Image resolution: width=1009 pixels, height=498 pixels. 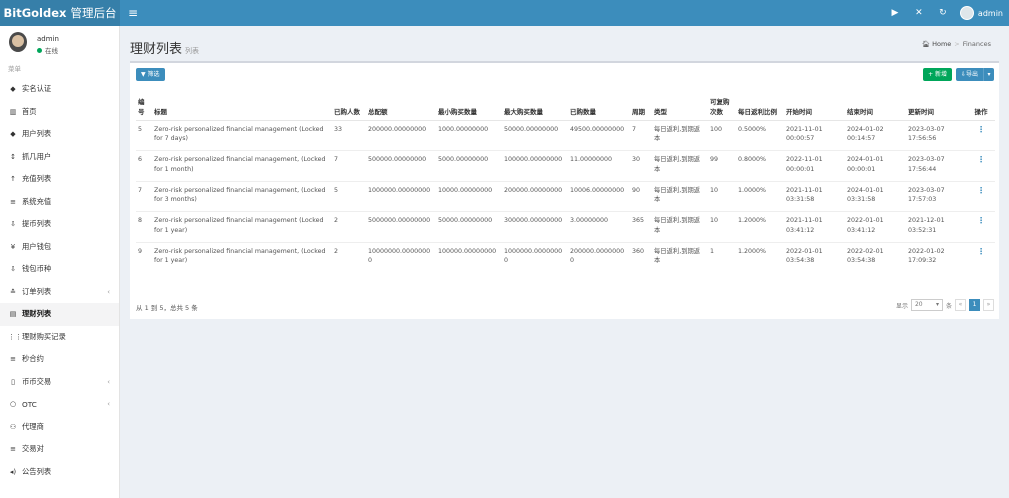 I want to click on filter-button: ▼ 筛选, so click(x=150, y=74).